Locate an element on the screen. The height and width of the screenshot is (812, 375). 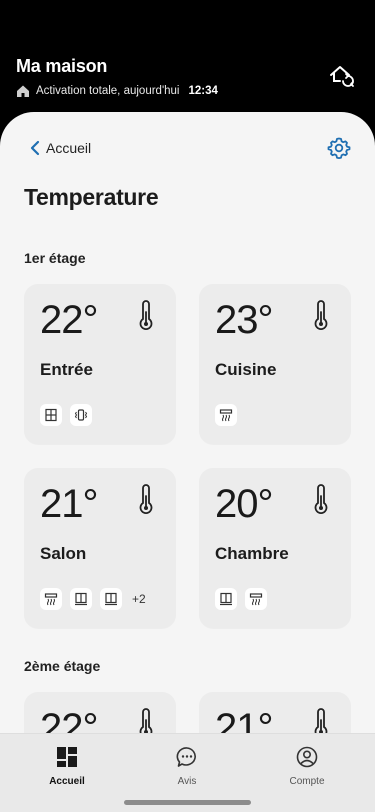
room-name: Salon is located at coordinates (63, 553).